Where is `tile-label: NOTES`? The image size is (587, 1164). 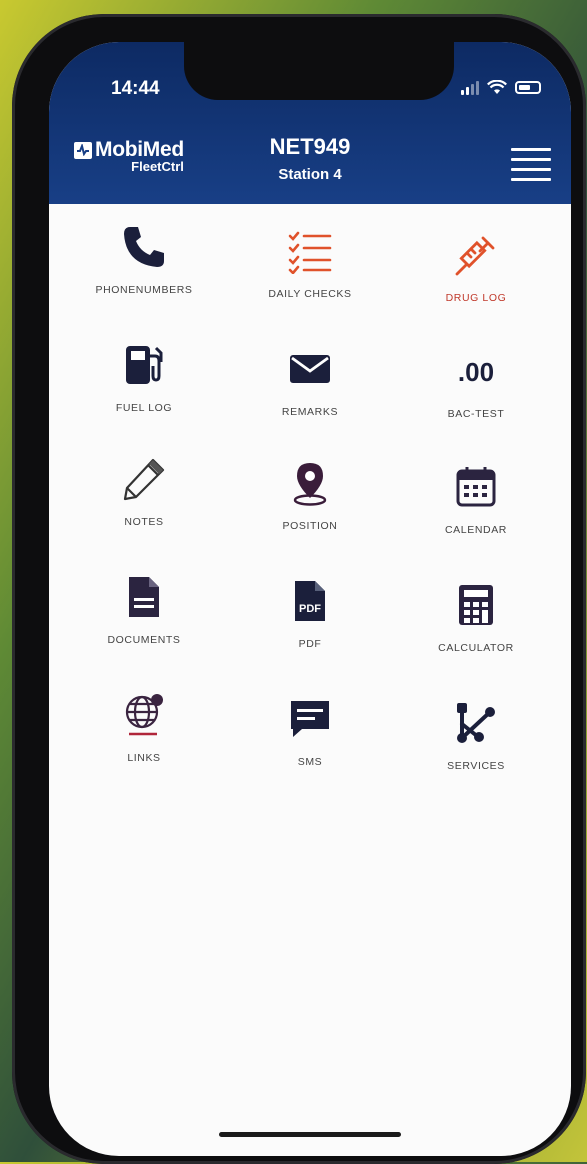
tile-label: NOTES is located at coordinates (144, 522).